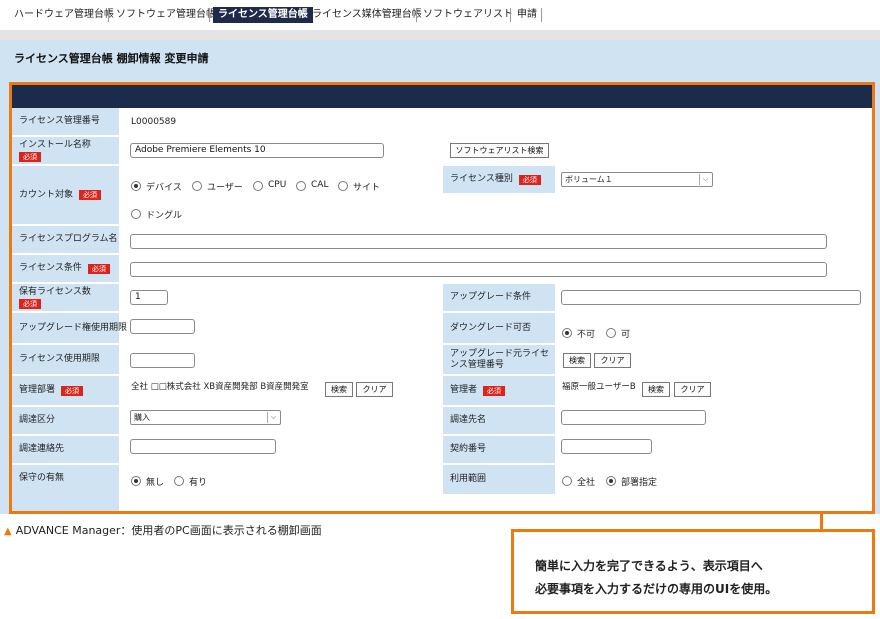 This screenshot has height=619, width=880. I want to click on callout-line-1: 簡単に入力を完了できるよう、表示項目へ, so click(649, 566).